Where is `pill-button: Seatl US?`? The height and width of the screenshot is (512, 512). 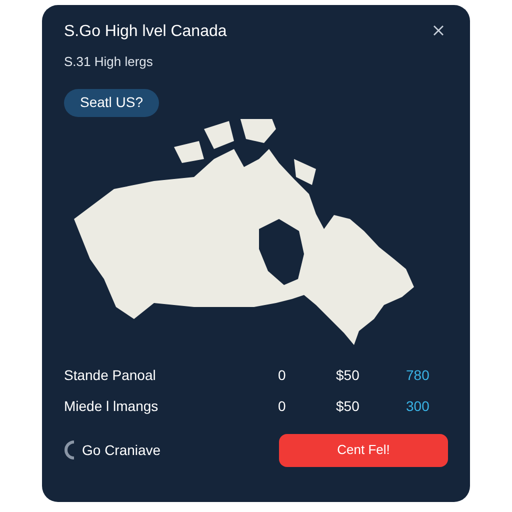 pill-button: Seatl US? is located at coordinates (112, 102).